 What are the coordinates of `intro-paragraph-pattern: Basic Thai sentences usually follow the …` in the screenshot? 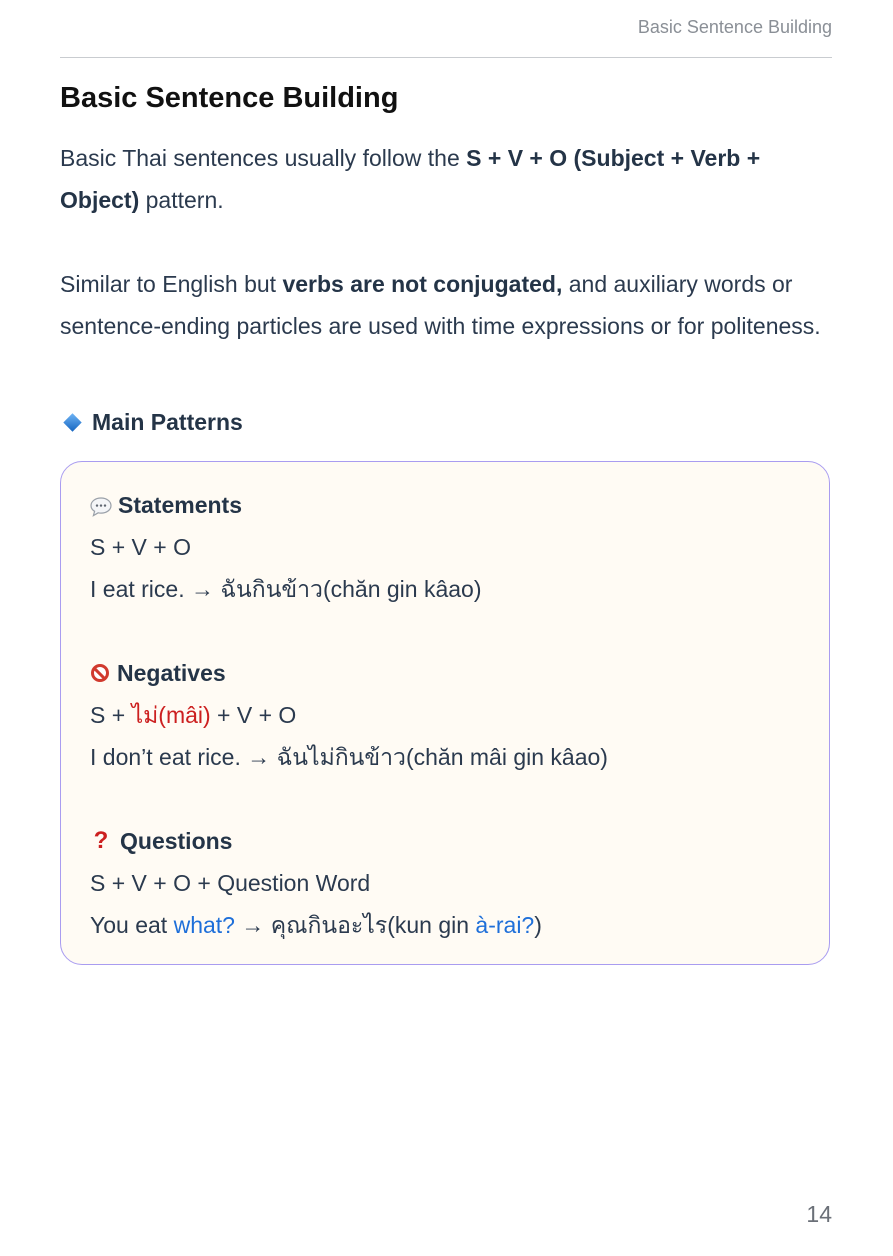 It's located at (447, 179).